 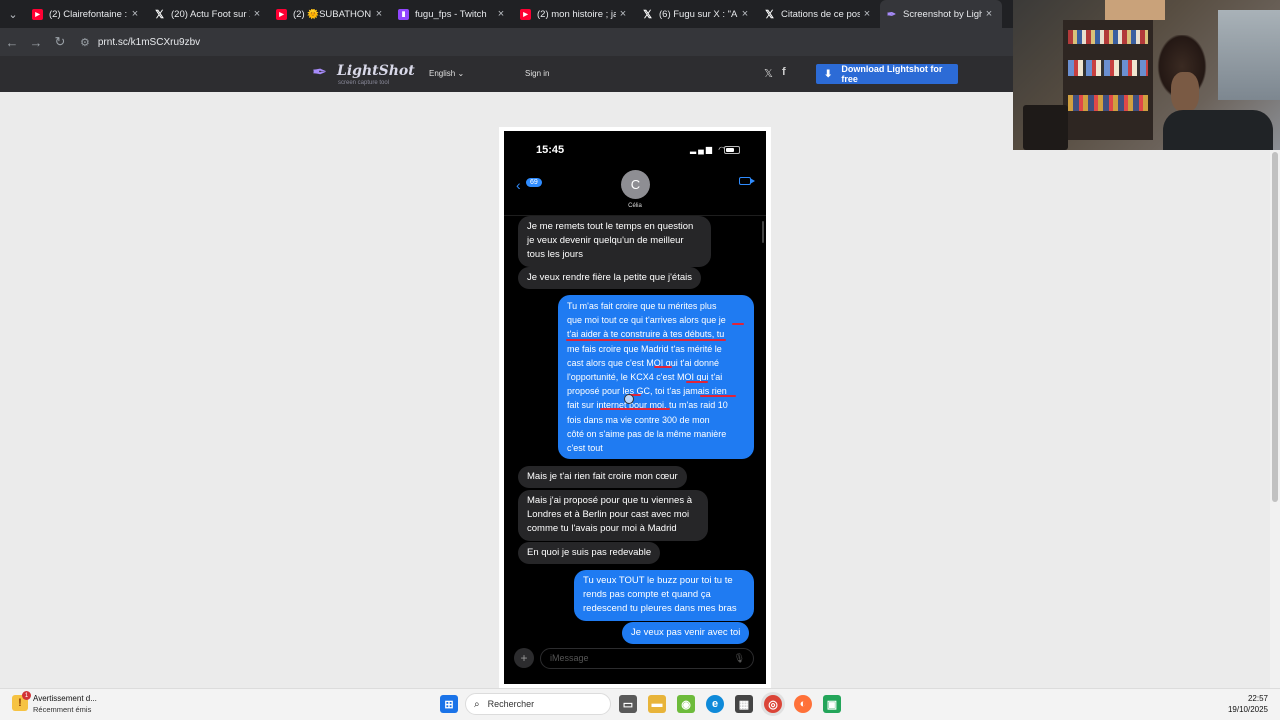 I want to click on logo-name: LightShot, so click(x=376, y=71).